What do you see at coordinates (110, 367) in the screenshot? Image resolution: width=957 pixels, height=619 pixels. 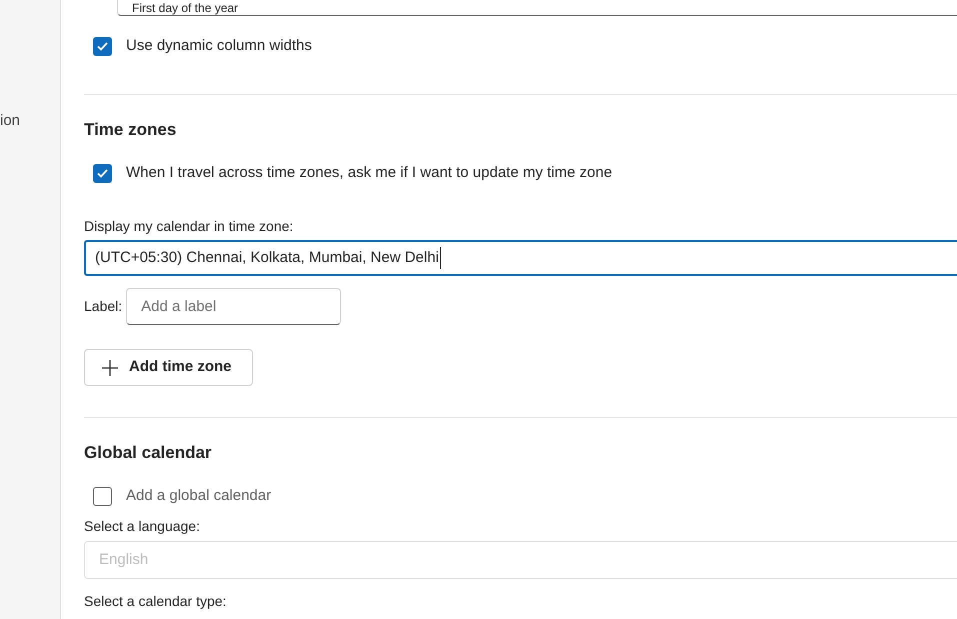 I see `plus-icon` at bounding box center [110, 367].